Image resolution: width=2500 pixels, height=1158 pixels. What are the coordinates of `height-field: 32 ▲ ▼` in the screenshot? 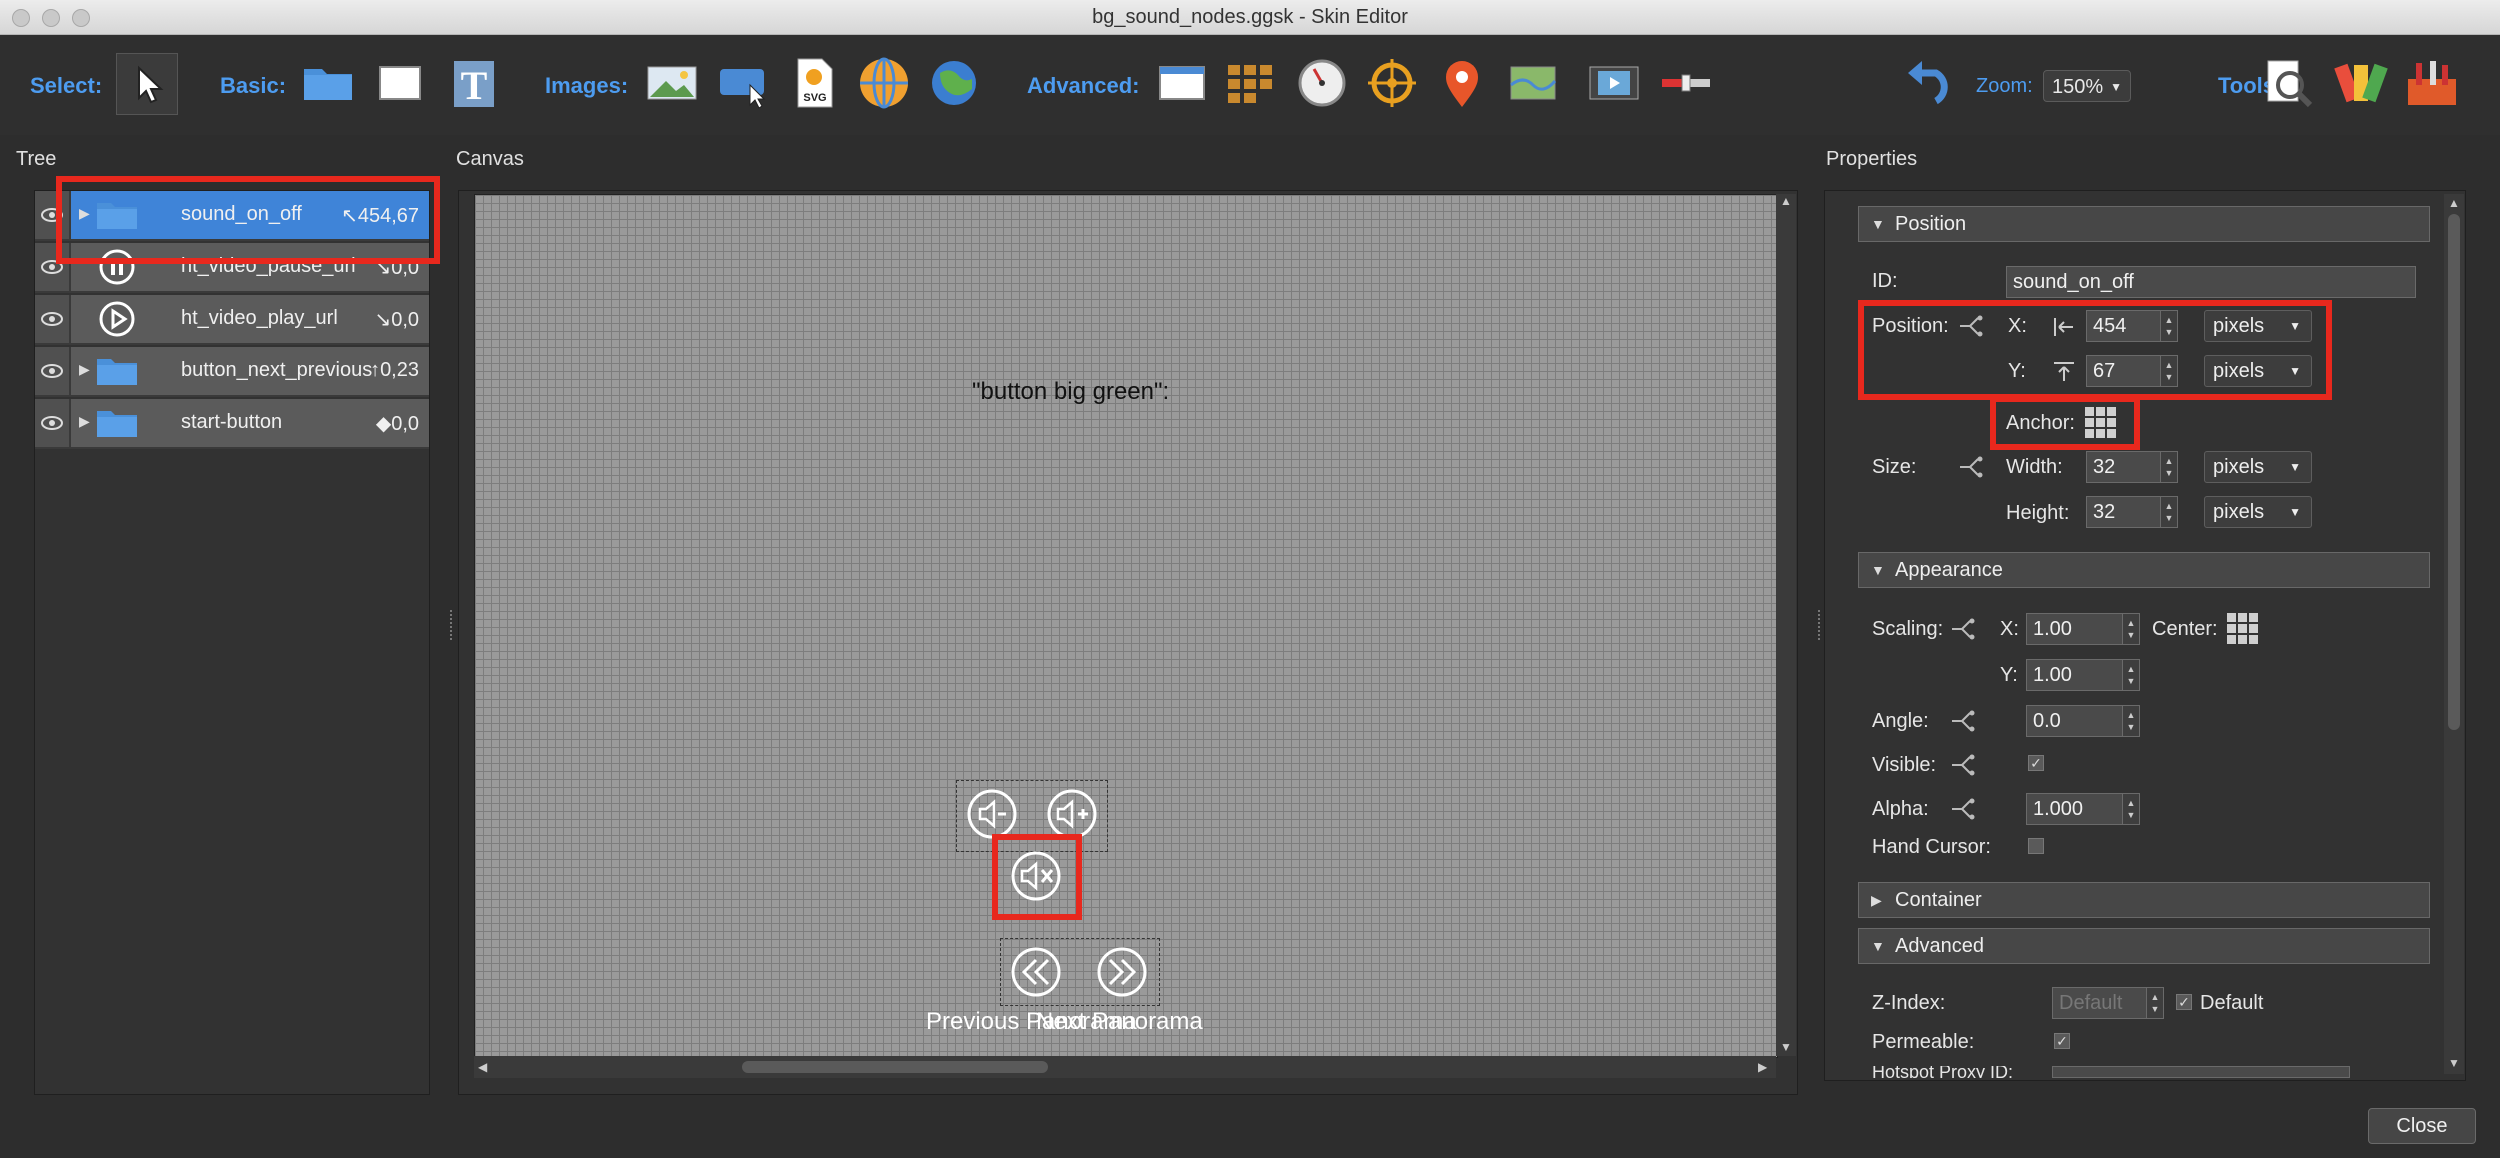 It's located at (2132, 512).